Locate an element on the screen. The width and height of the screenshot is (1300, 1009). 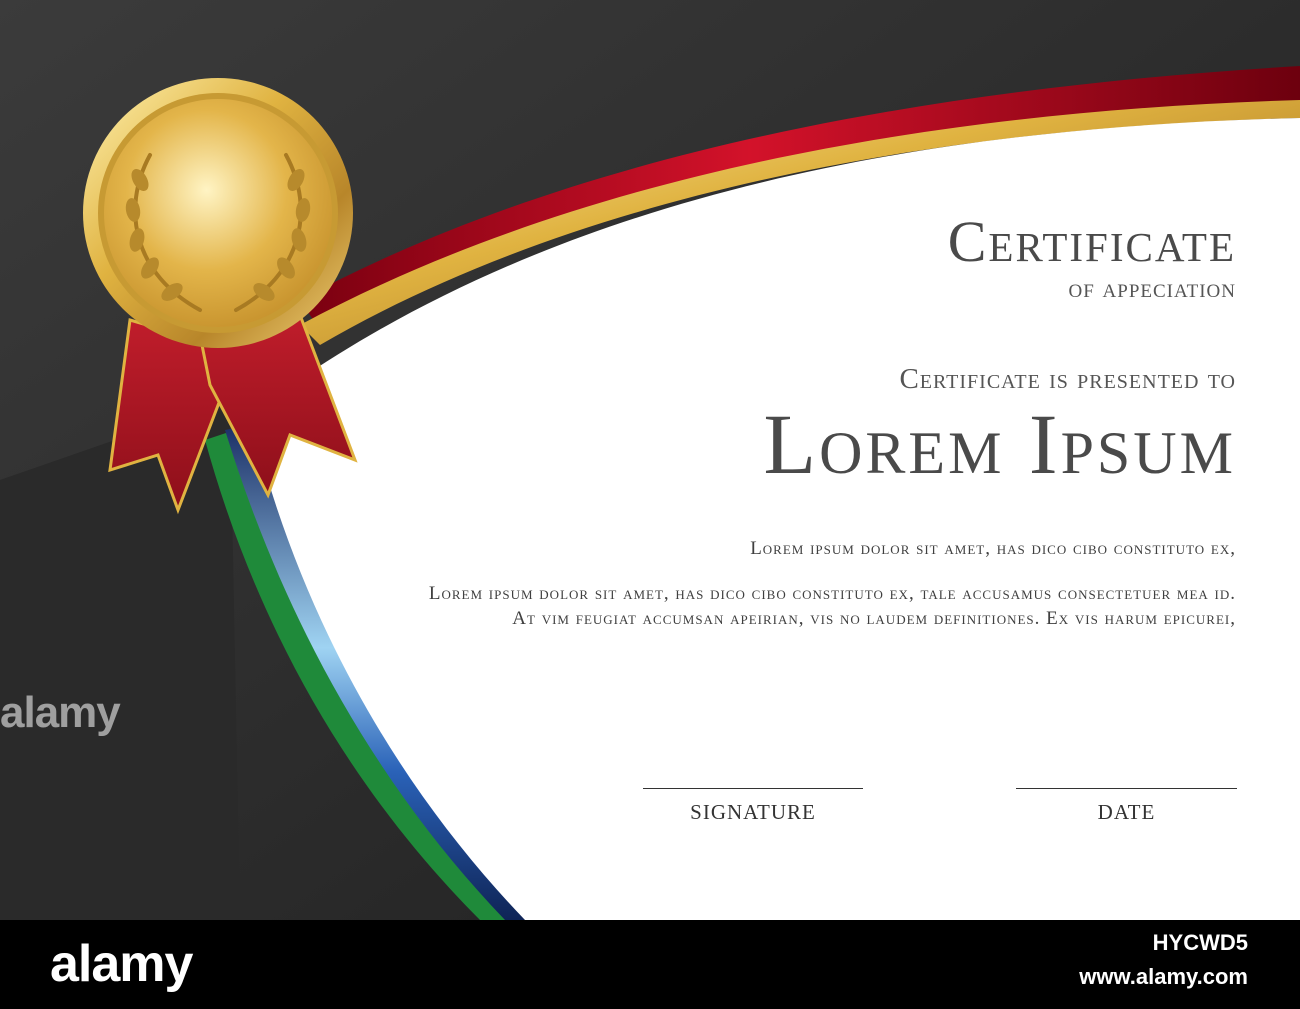
recipient-name: Lorem Ipsum is located at coordinates (999, 444).